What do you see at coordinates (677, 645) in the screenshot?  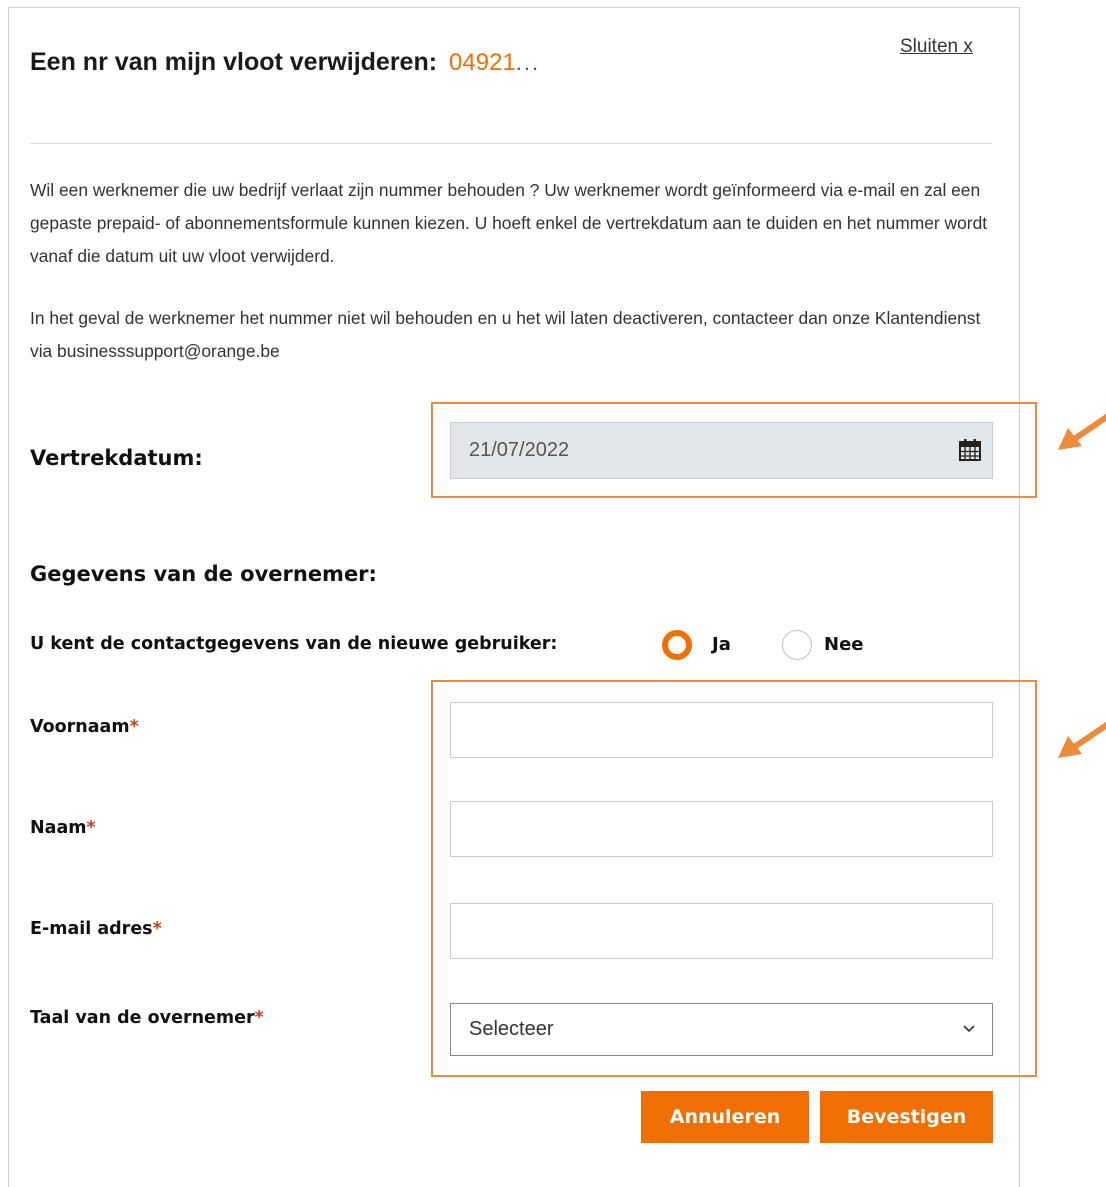 I see `radio-yes` at bounding box center [677, 645].